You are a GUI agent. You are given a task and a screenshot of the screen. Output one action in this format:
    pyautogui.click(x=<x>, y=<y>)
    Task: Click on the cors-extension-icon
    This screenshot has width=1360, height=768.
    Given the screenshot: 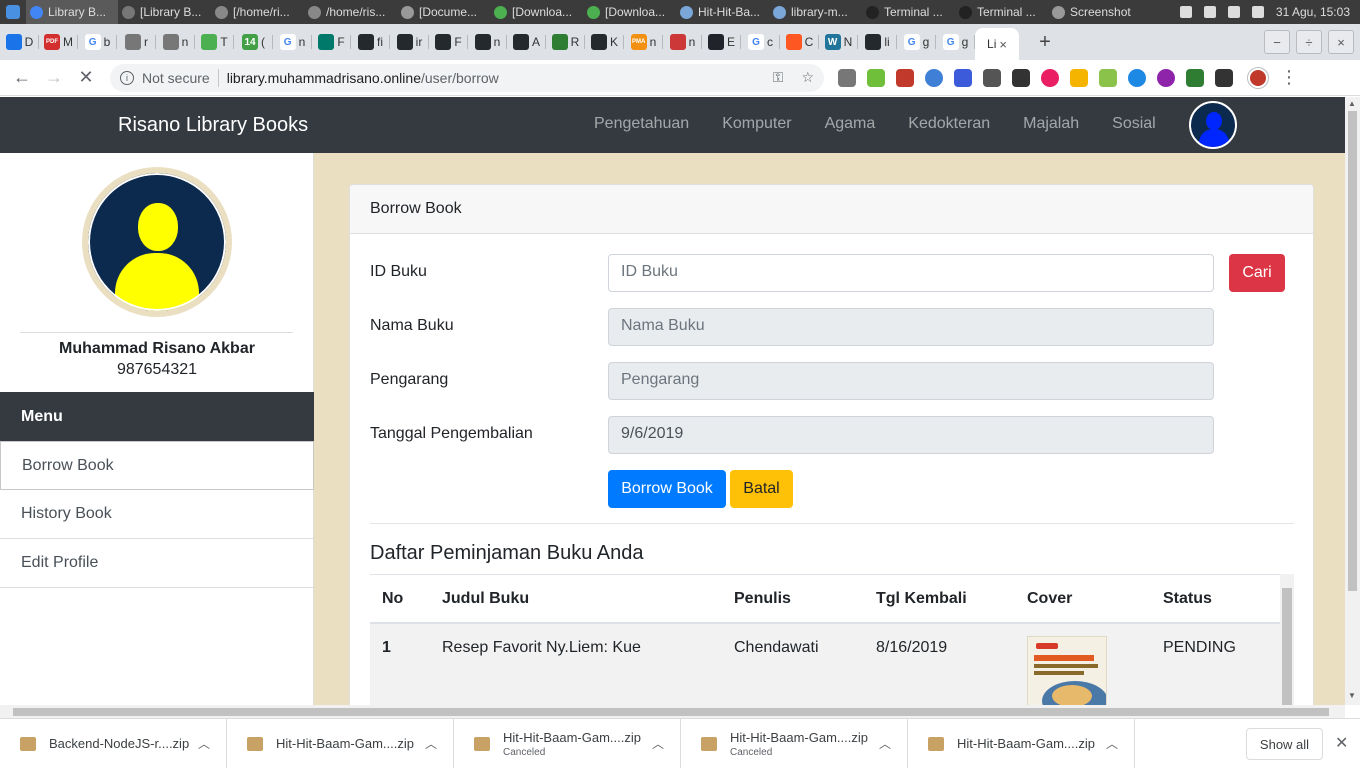 What is the action you would take?
    pyautogui.click(x=1195, y=77)
    